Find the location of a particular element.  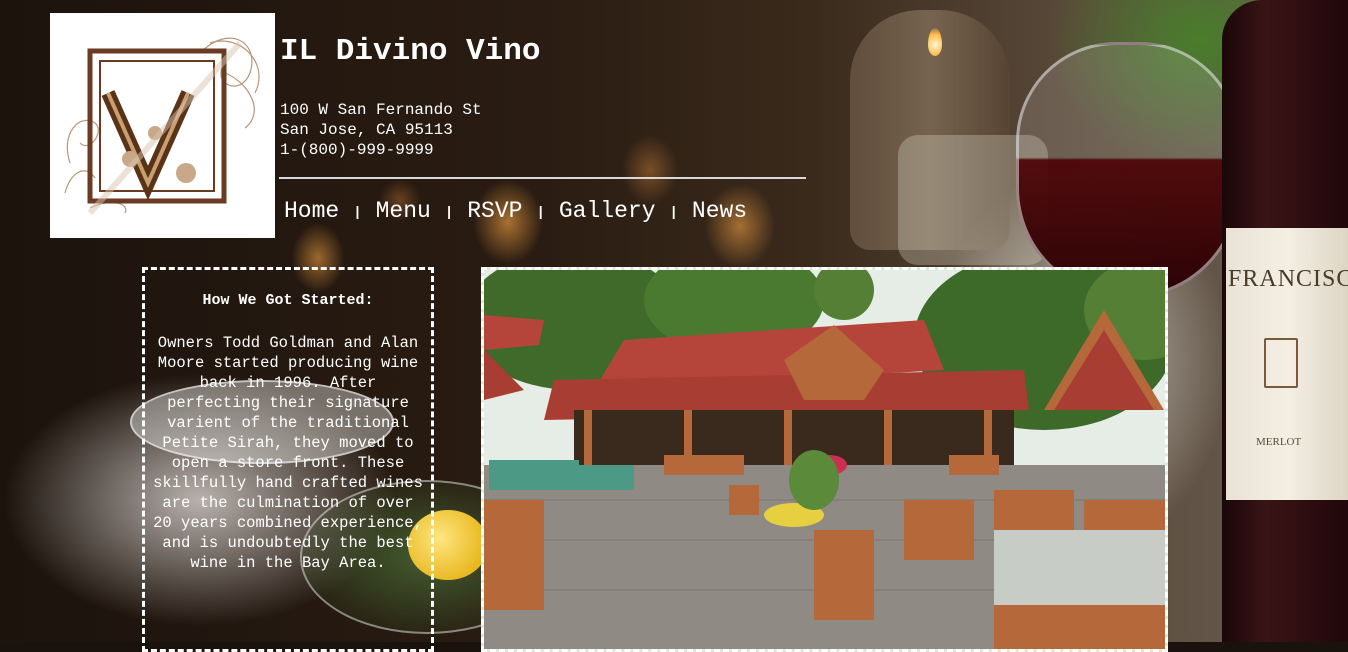

nav-news-link: News is located at coordinates (719, 211).